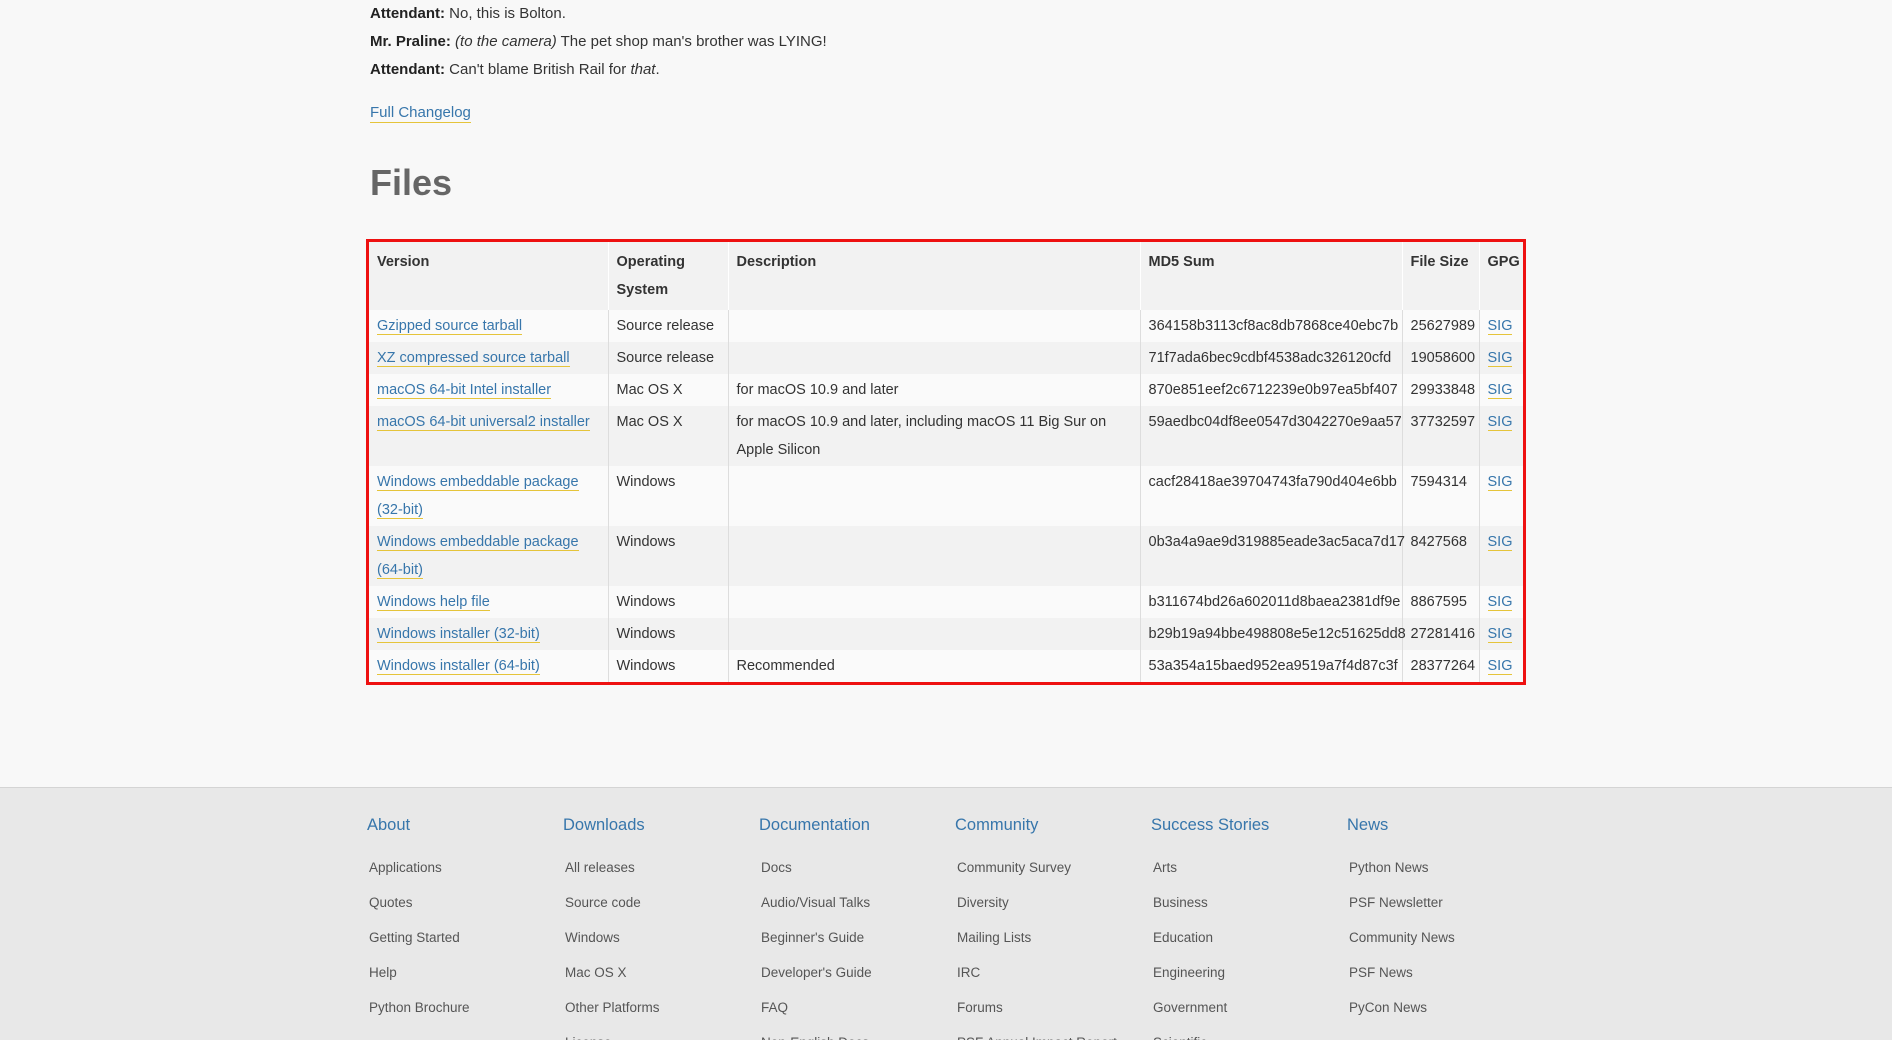  What do you see at coordinates (1250, 937) in the screenshot?
I see `footer-link: Education` at bounding box center [1250, 937].